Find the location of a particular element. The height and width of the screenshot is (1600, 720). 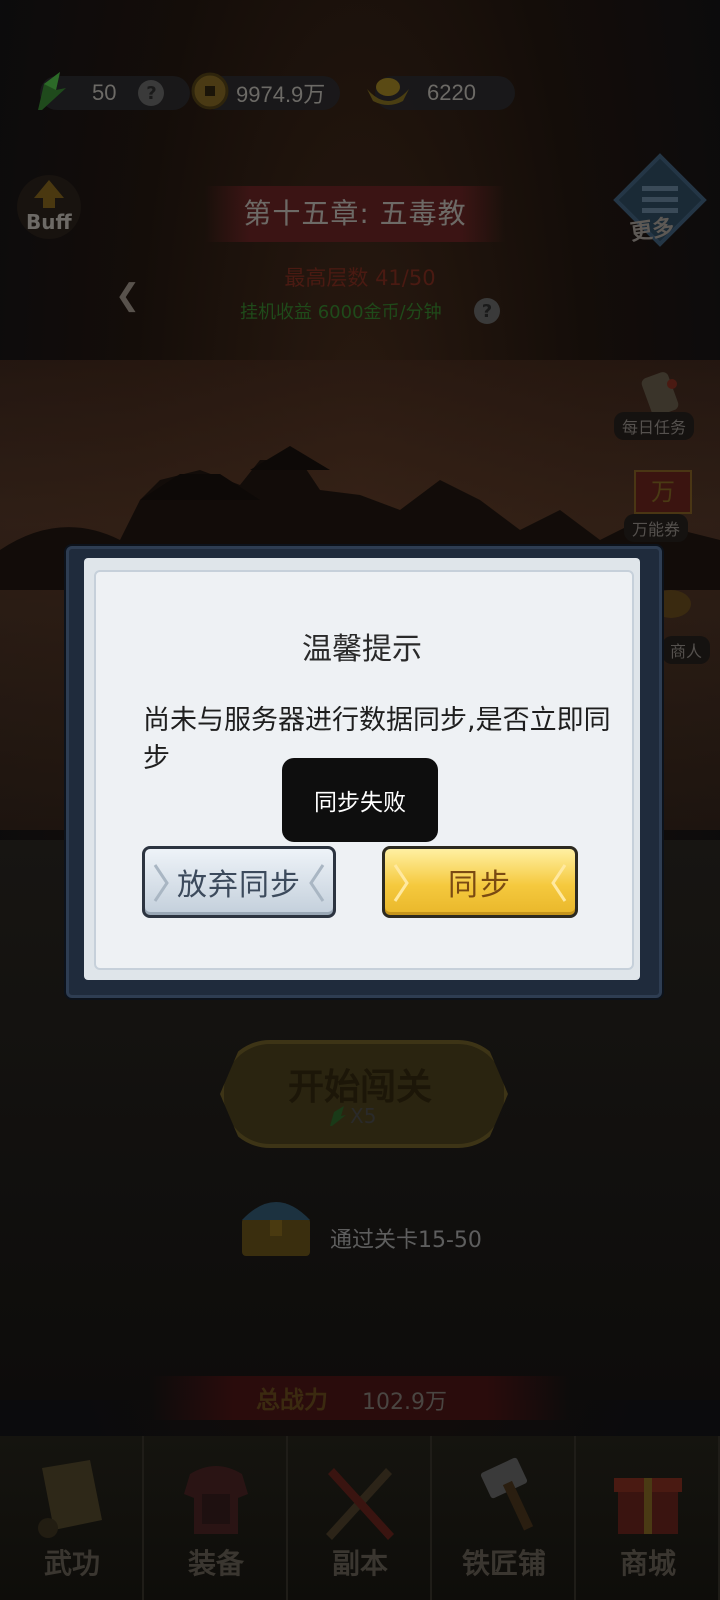

sync-failed-toast: 同步失败 is located at coordinates (360, 800).